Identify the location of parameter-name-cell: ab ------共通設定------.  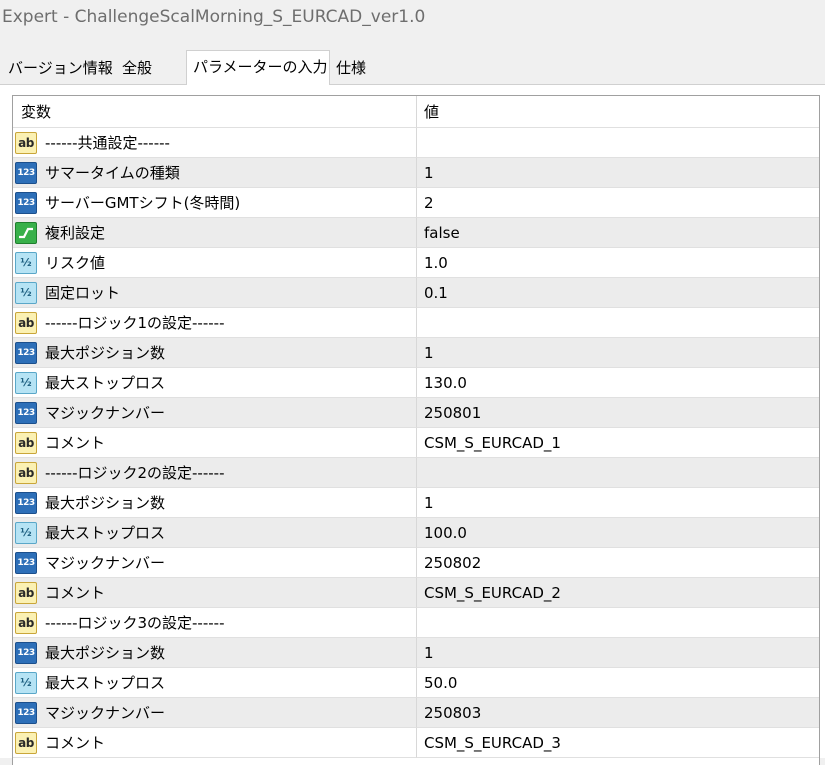
(215, 143).